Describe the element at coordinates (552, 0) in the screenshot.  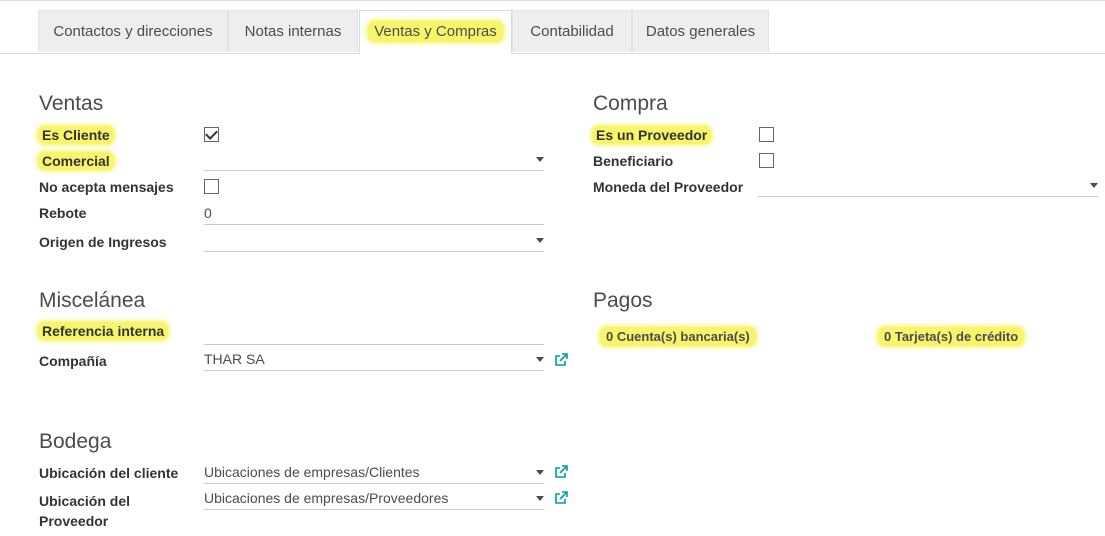
I see `top-border` at that location.